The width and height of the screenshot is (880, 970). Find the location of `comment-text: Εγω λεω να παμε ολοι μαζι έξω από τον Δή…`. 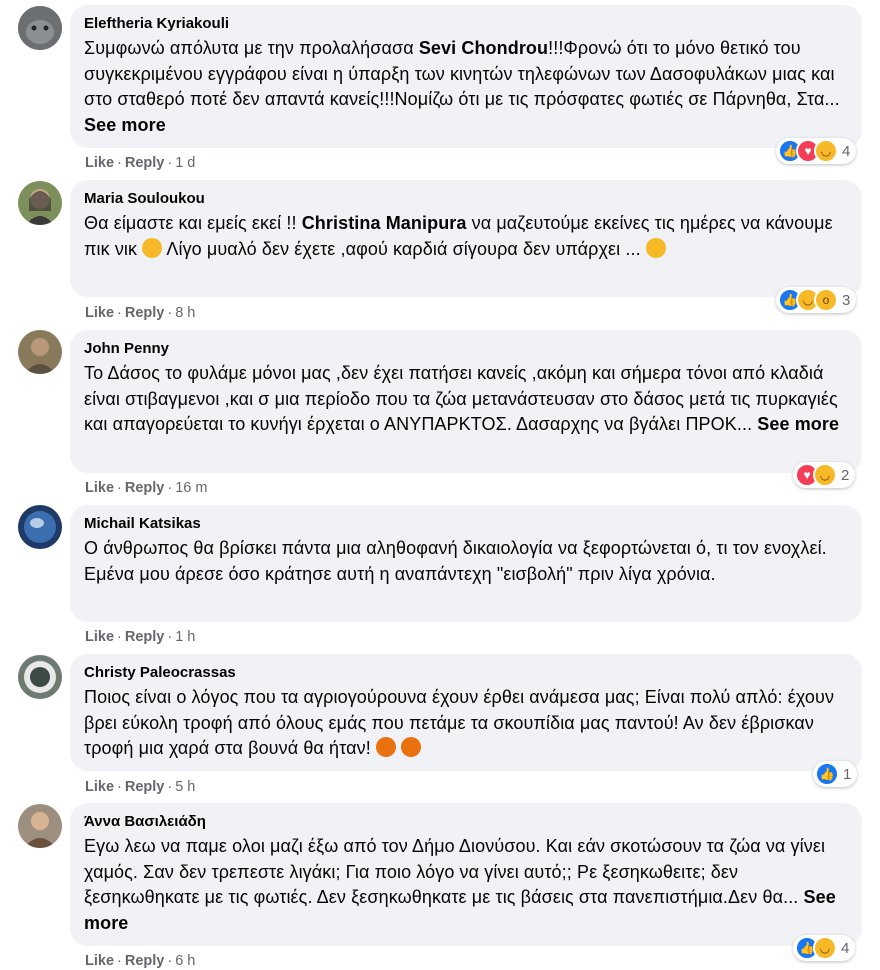

comment-text: Εγω λεω να παμε ολοι μαζι έξω από τον Δή… is located at coordinates (466, 885).